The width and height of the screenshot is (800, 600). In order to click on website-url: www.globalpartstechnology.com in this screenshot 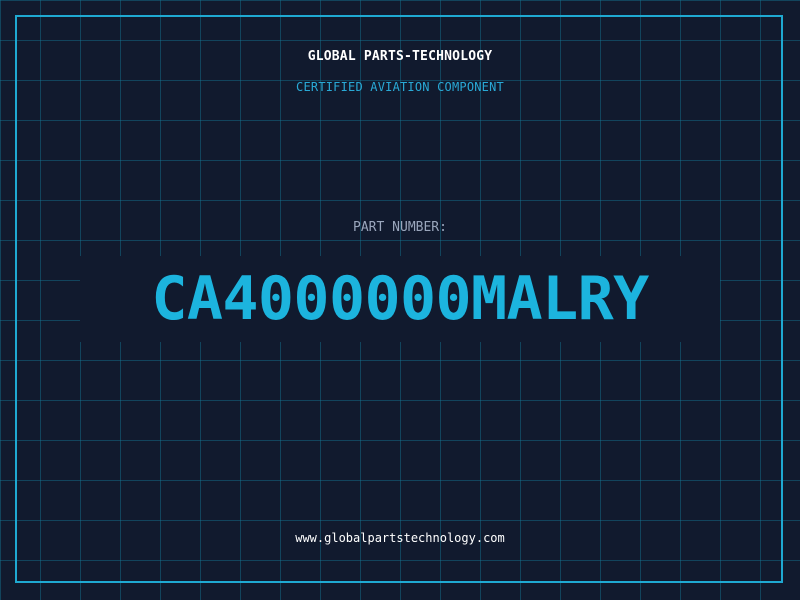, I will do `click(400, 538)`.